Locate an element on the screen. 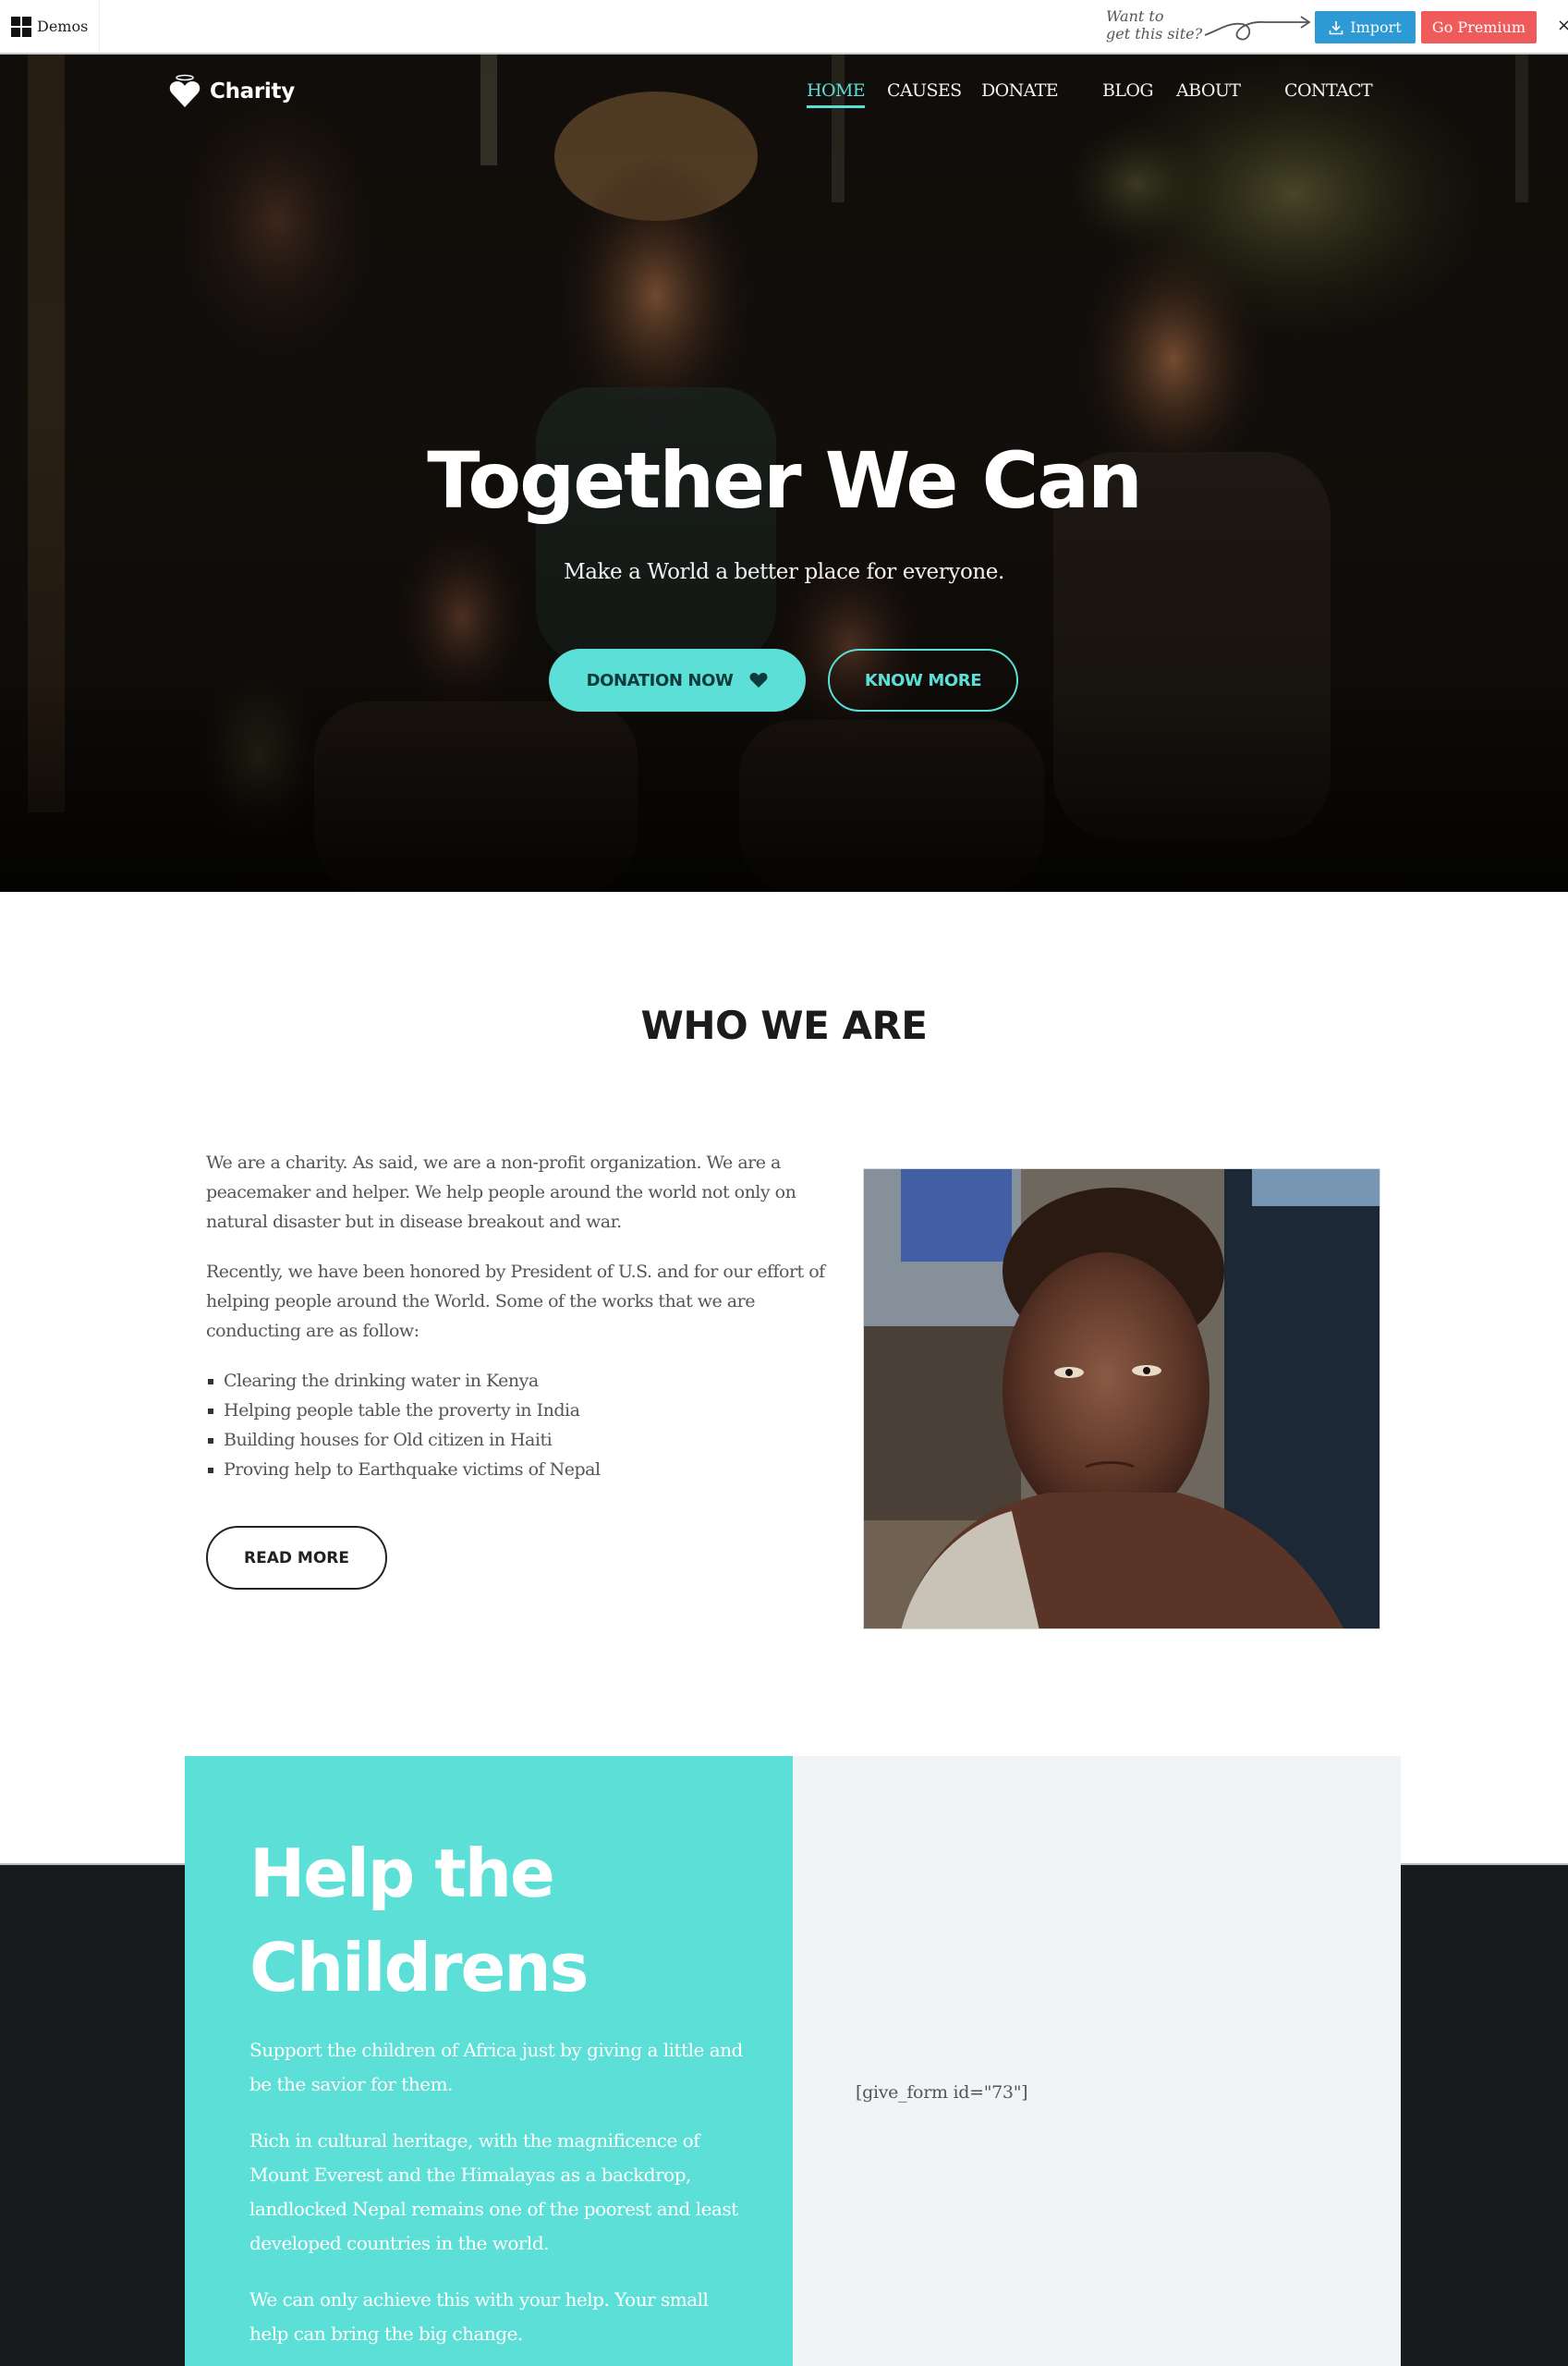 Image resolution: width=1568 pixels, height=2366 pixels. want-line-2: get this site? is located at coordinates (1154, 34).